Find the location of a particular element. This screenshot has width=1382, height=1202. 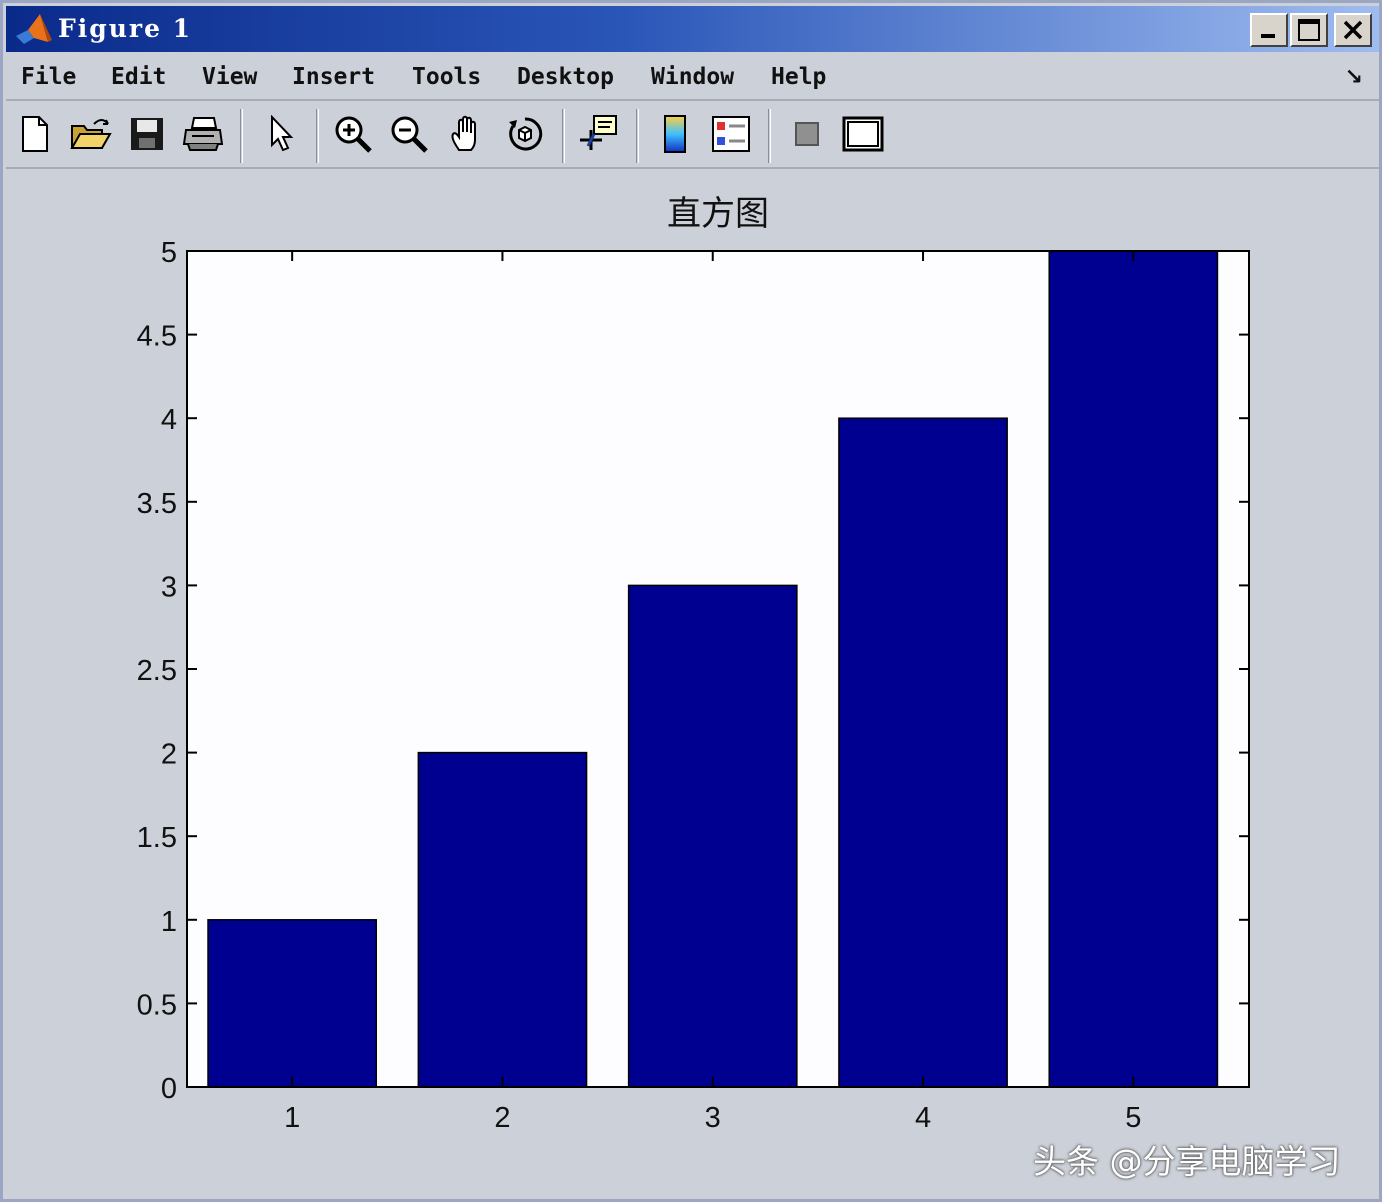

hide-plot-tools-button is located at coordinates (807, 134).